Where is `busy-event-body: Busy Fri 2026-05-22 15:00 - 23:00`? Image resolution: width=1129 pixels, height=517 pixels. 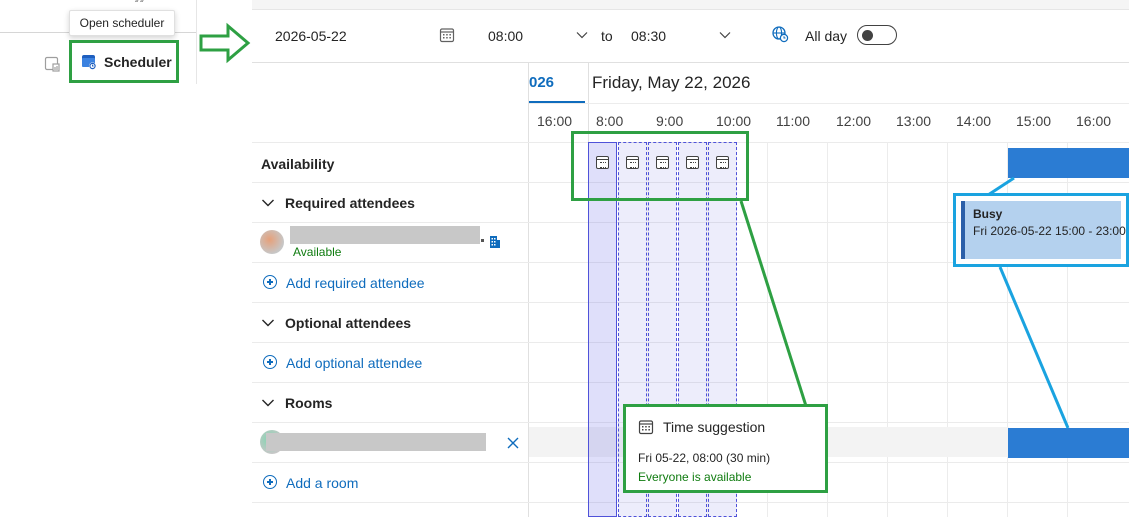
busy-event-body: Busy Fri 2026-05-22 15:00 - 23:00 is located at coordinates (1043, 230).